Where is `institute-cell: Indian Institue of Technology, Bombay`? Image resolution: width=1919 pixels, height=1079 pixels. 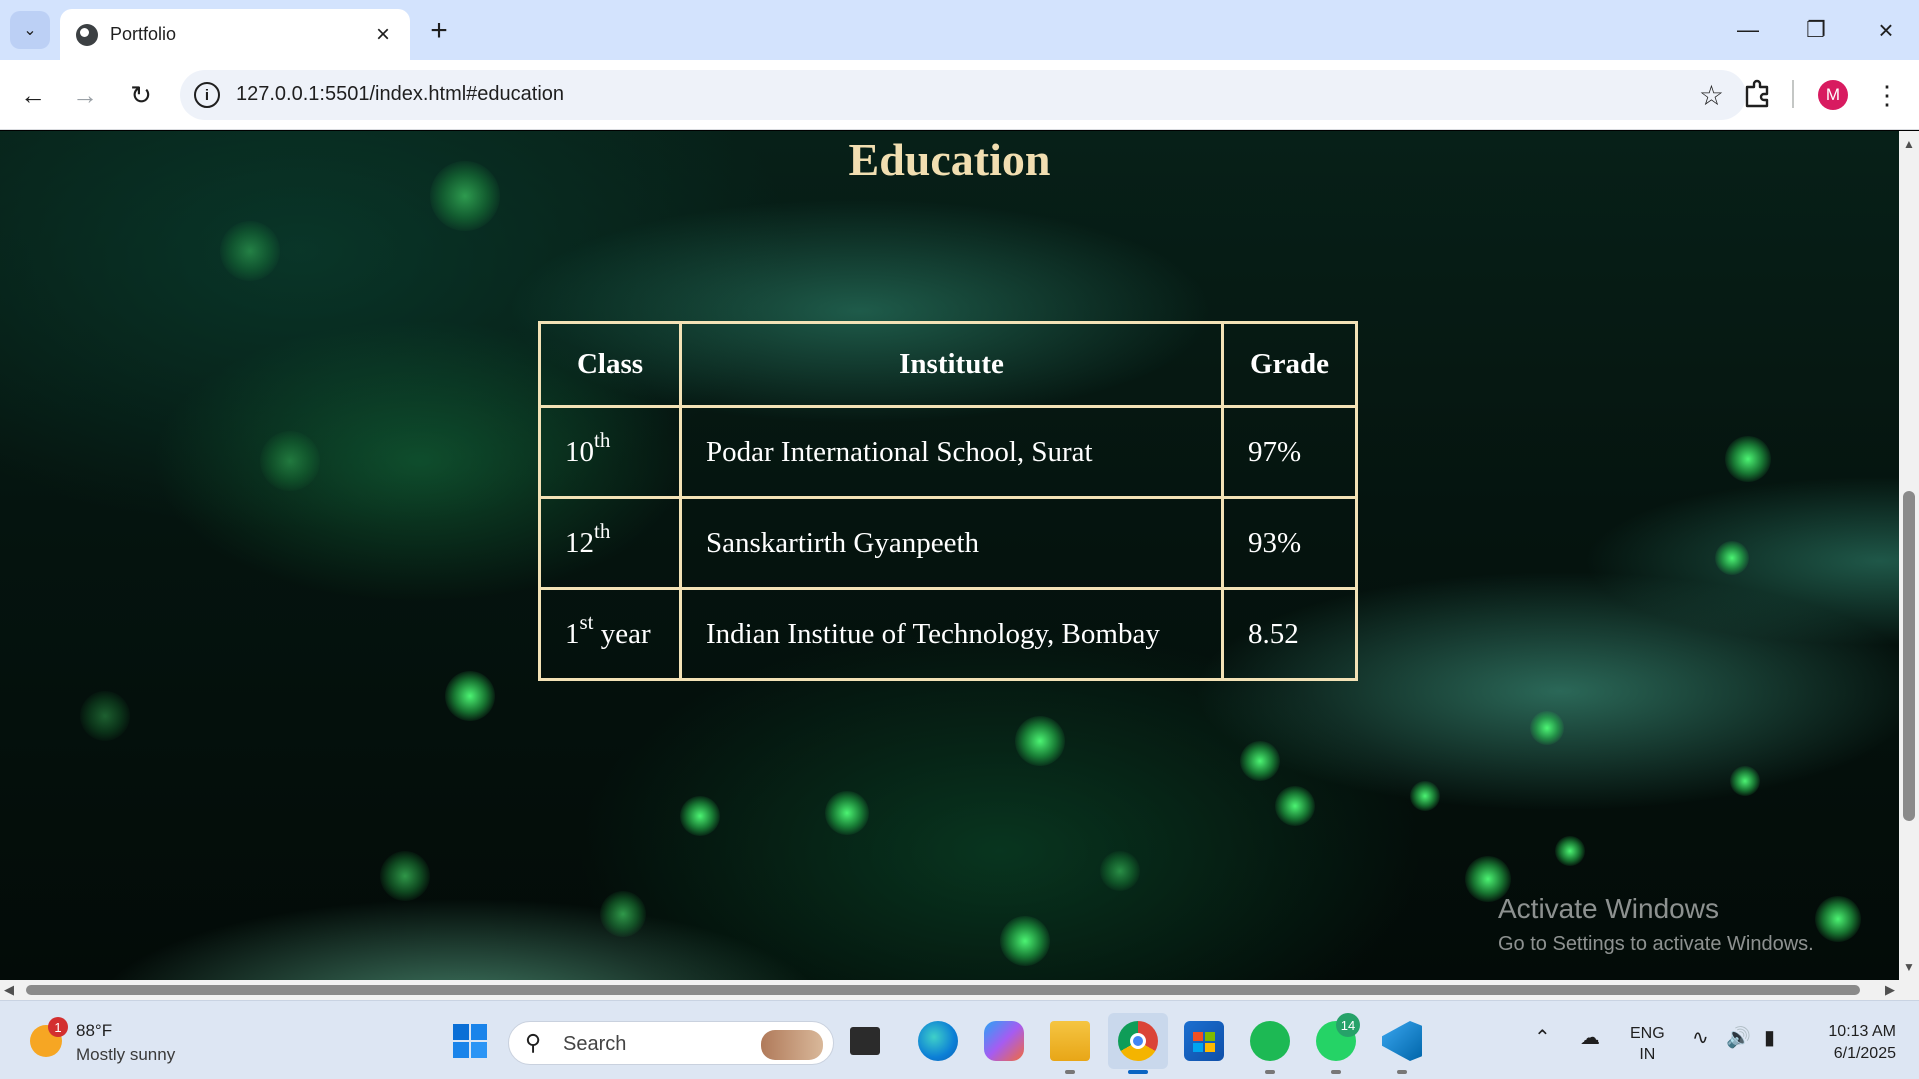 institute-cell: Indian Institue of Technology, Bombay is located at coordinates (951, 634).